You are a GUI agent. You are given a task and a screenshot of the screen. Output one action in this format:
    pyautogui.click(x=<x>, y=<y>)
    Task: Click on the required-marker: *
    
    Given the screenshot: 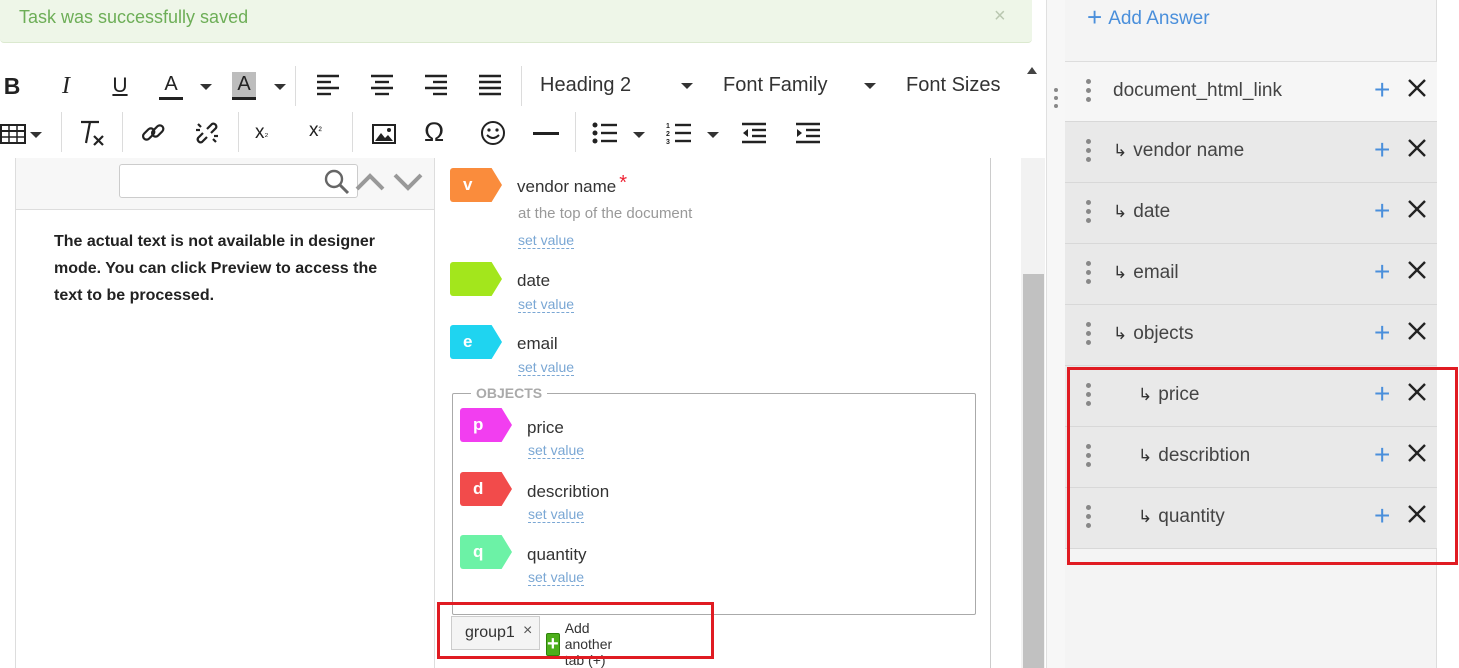 What is the action you would take?
    pyautogui.click(x=623, y=183)
    